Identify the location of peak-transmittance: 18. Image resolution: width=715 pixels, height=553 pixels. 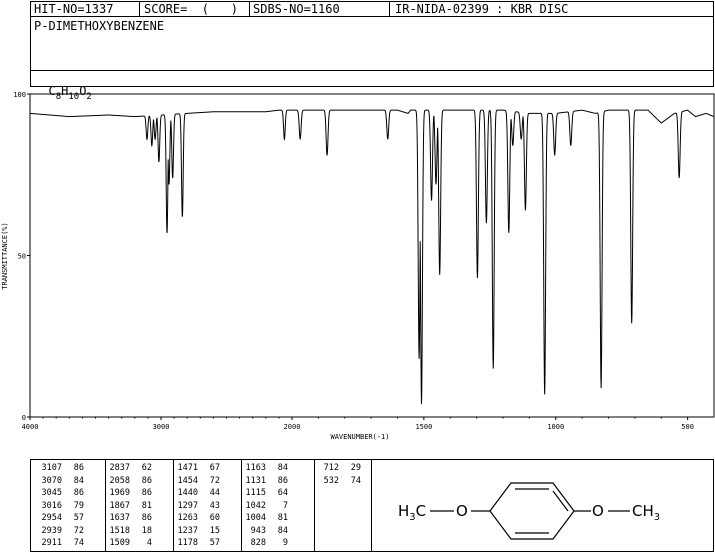
(146, 530).